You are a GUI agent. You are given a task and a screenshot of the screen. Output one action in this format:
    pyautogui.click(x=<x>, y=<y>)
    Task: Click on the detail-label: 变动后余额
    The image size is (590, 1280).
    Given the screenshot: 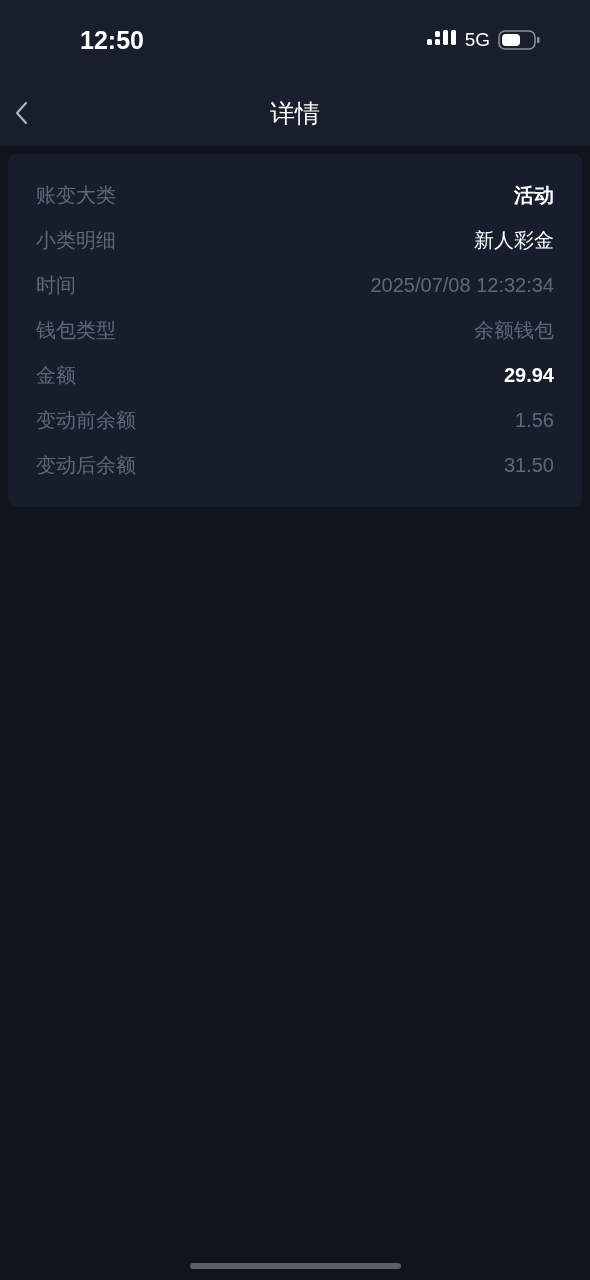 What is the action you would take?
    pyautogui.click(x=86, y=465)
    